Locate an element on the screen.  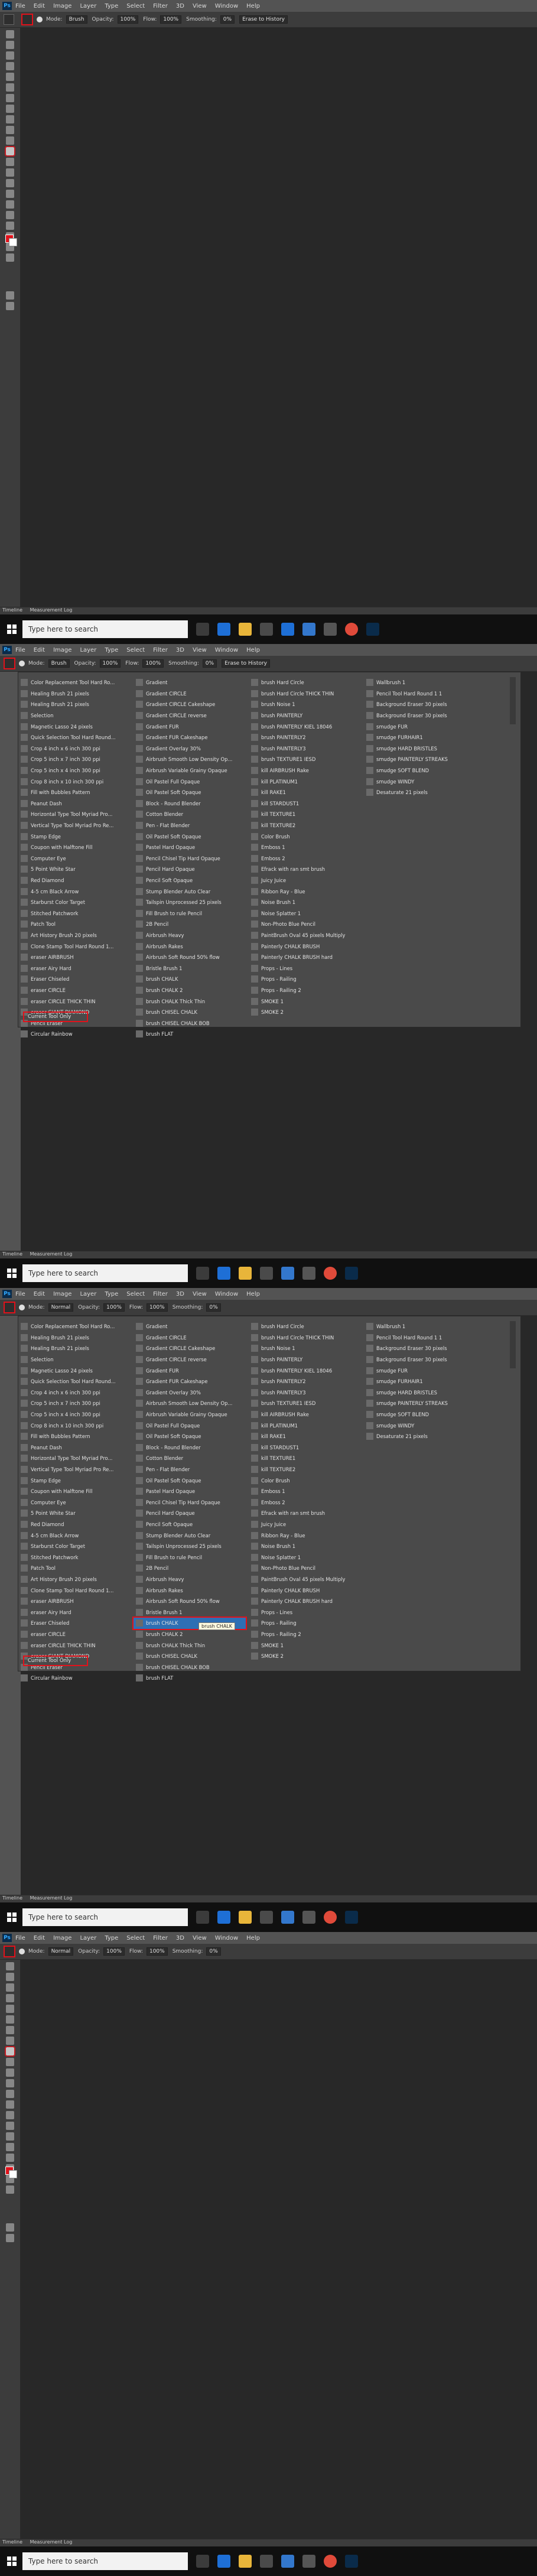
preset-item: brush TEXTURE1 IESD is located at coordinates (305, 1403).